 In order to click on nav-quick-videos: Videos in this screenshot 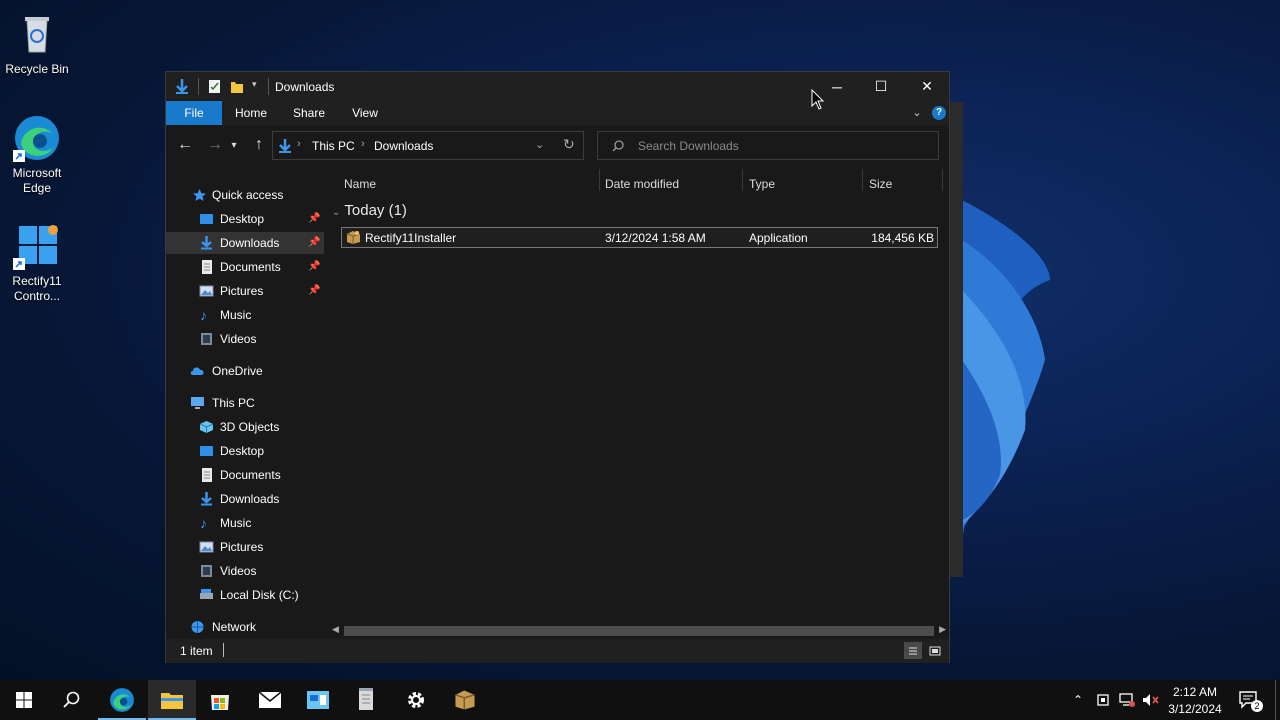, I will do `click(245, 339)`.